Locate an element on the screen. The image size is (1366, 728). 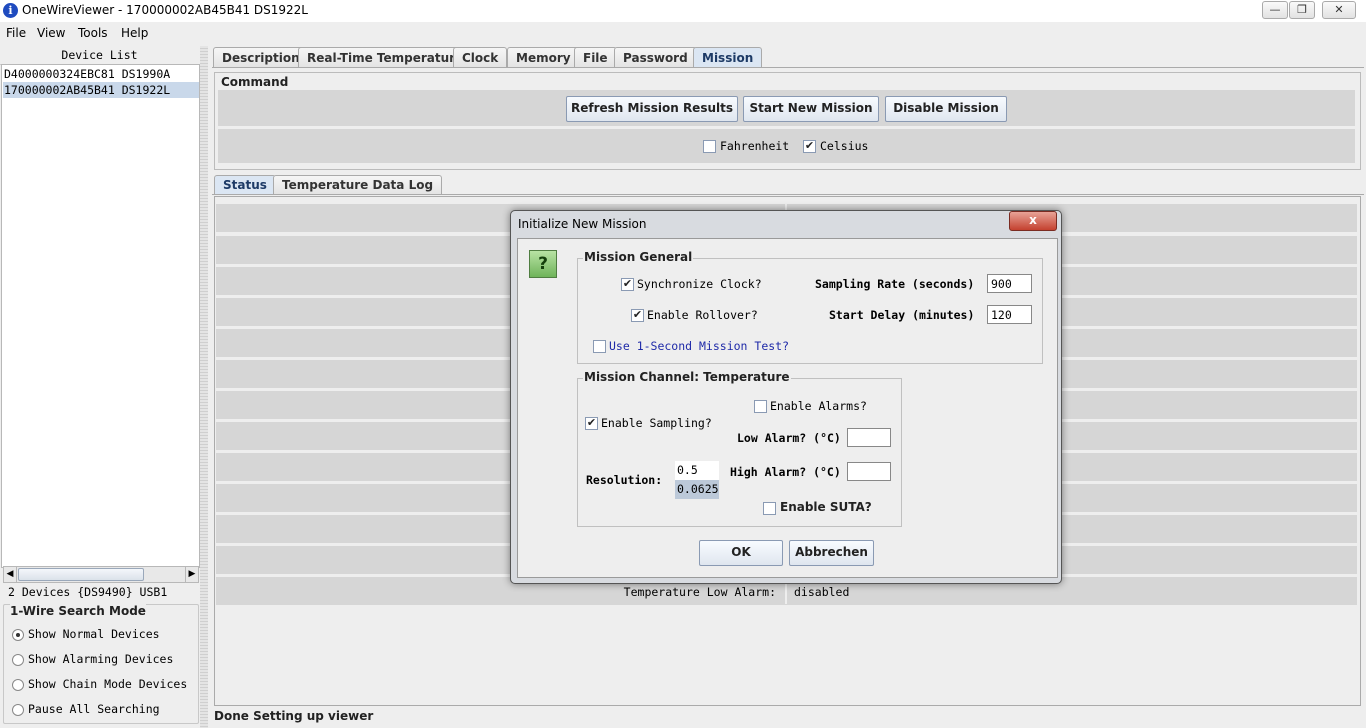
enable-suta-checkbox is located at coordinates (769, 508).